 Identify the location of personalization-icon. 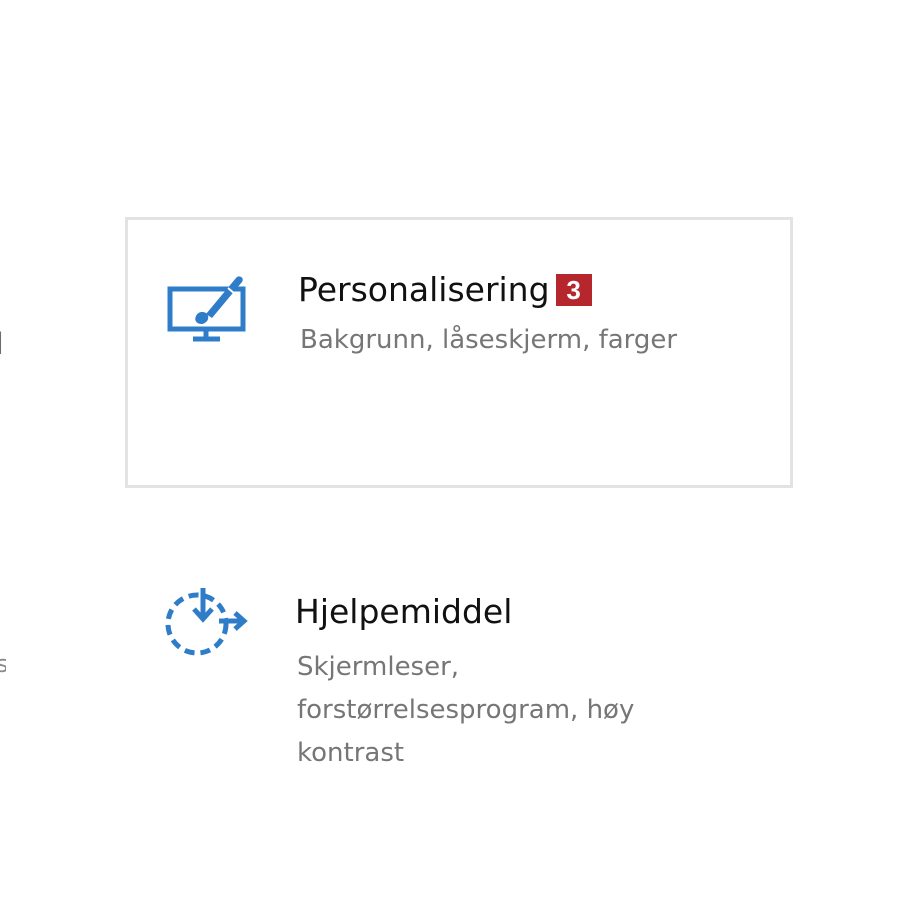
(209, 307).